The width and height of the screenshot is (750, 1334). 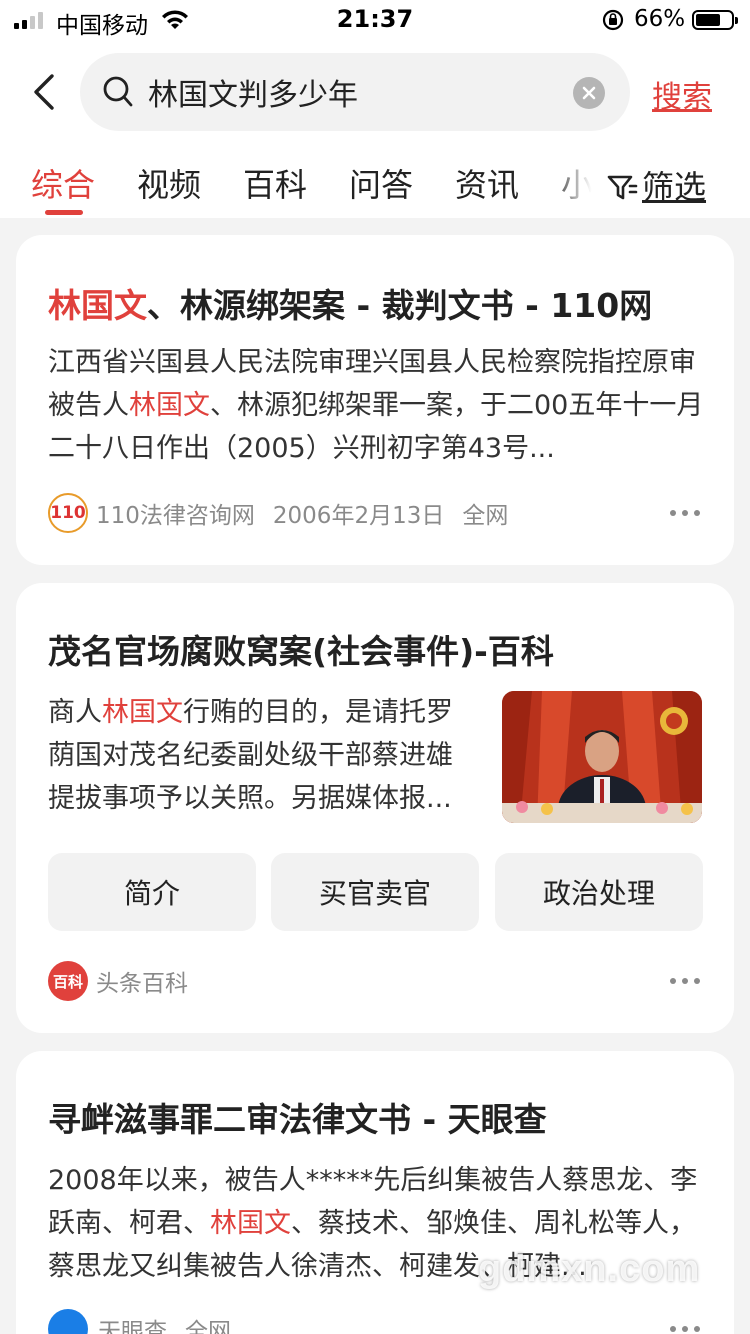 I want to click on source-logo: 110, so click(x=68, y=513).